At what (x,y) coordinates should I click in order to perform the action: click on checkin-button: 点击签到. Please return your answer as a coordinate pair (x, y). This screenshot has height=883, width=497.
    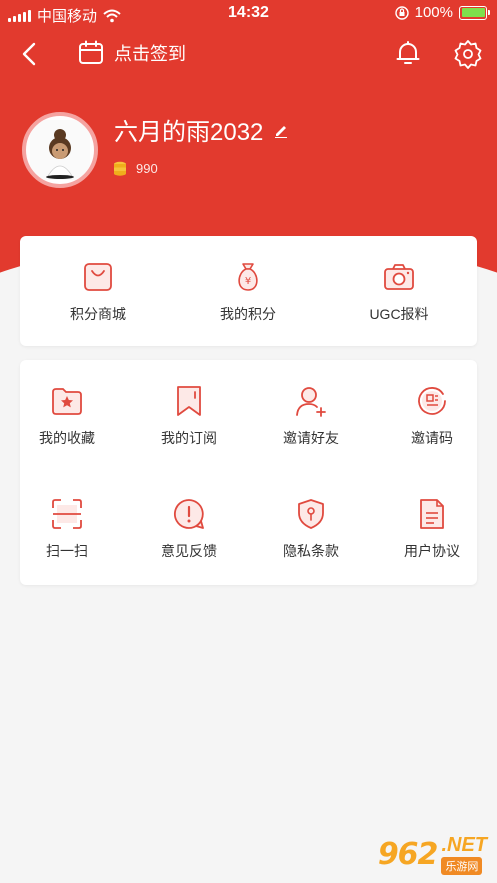
    Looking at the image, I should click on (132, 53).